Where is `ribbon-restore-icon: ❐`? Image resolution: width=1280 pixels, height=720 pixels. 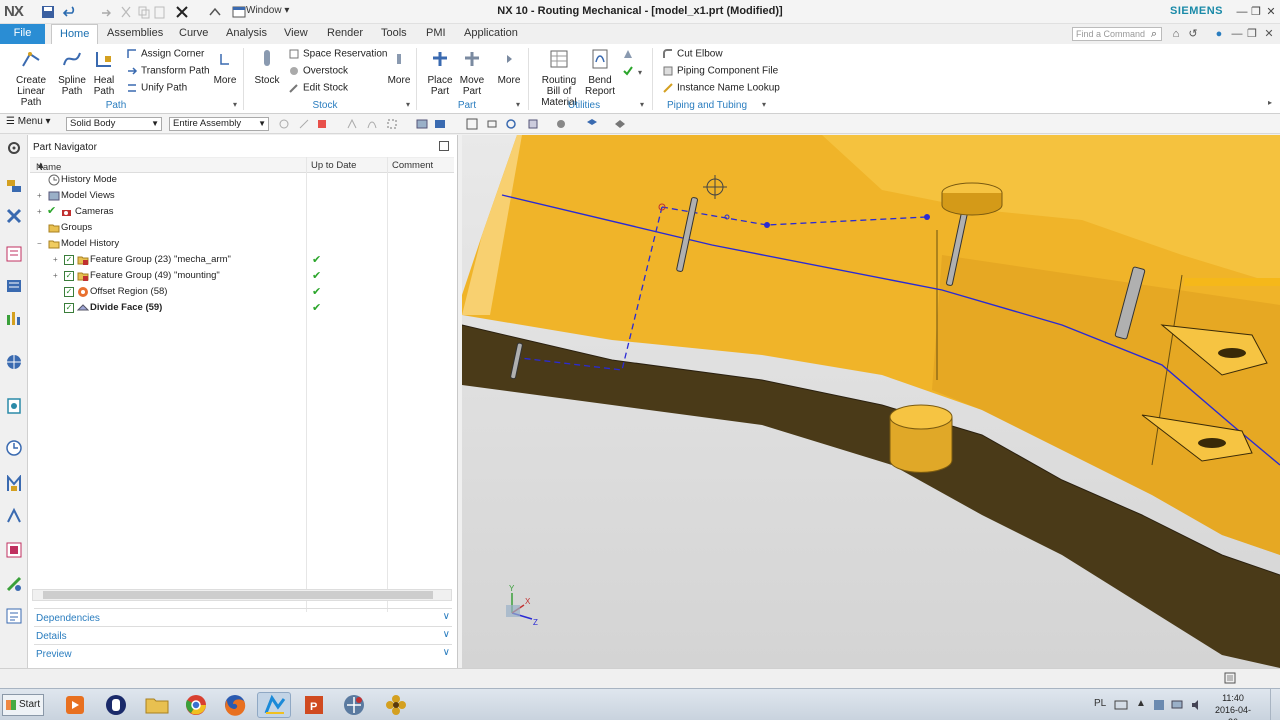
ribbon-restore-icon: ❐ is located at coordinates (1252, 34).